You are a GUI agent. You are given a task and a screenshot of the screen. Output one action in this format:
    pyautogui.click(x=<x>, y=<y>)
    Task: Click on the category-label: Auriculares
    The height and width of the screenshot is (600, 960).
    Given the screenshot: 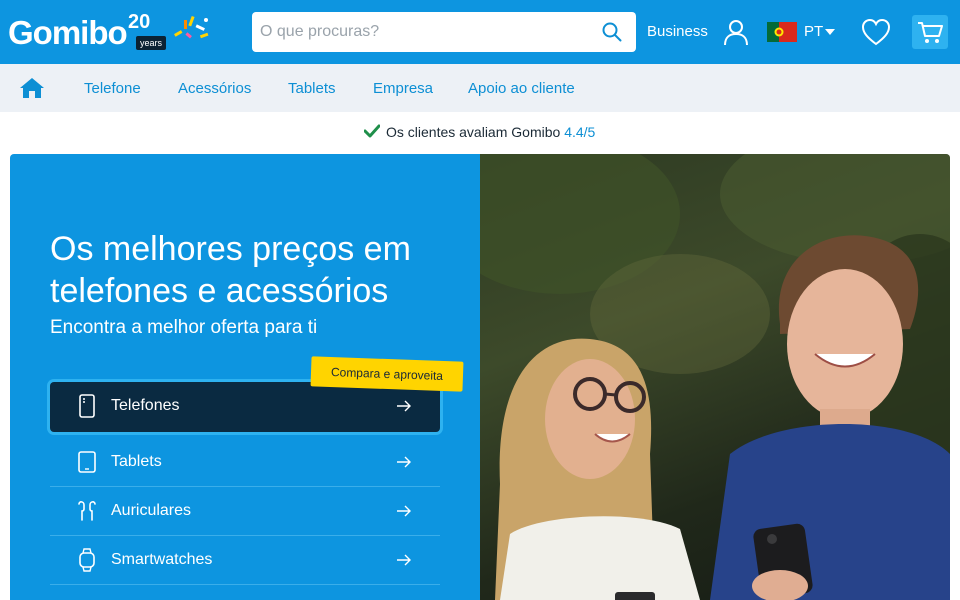 What is the action you would take?
    pyautogui.click(x=151, y=510)
    